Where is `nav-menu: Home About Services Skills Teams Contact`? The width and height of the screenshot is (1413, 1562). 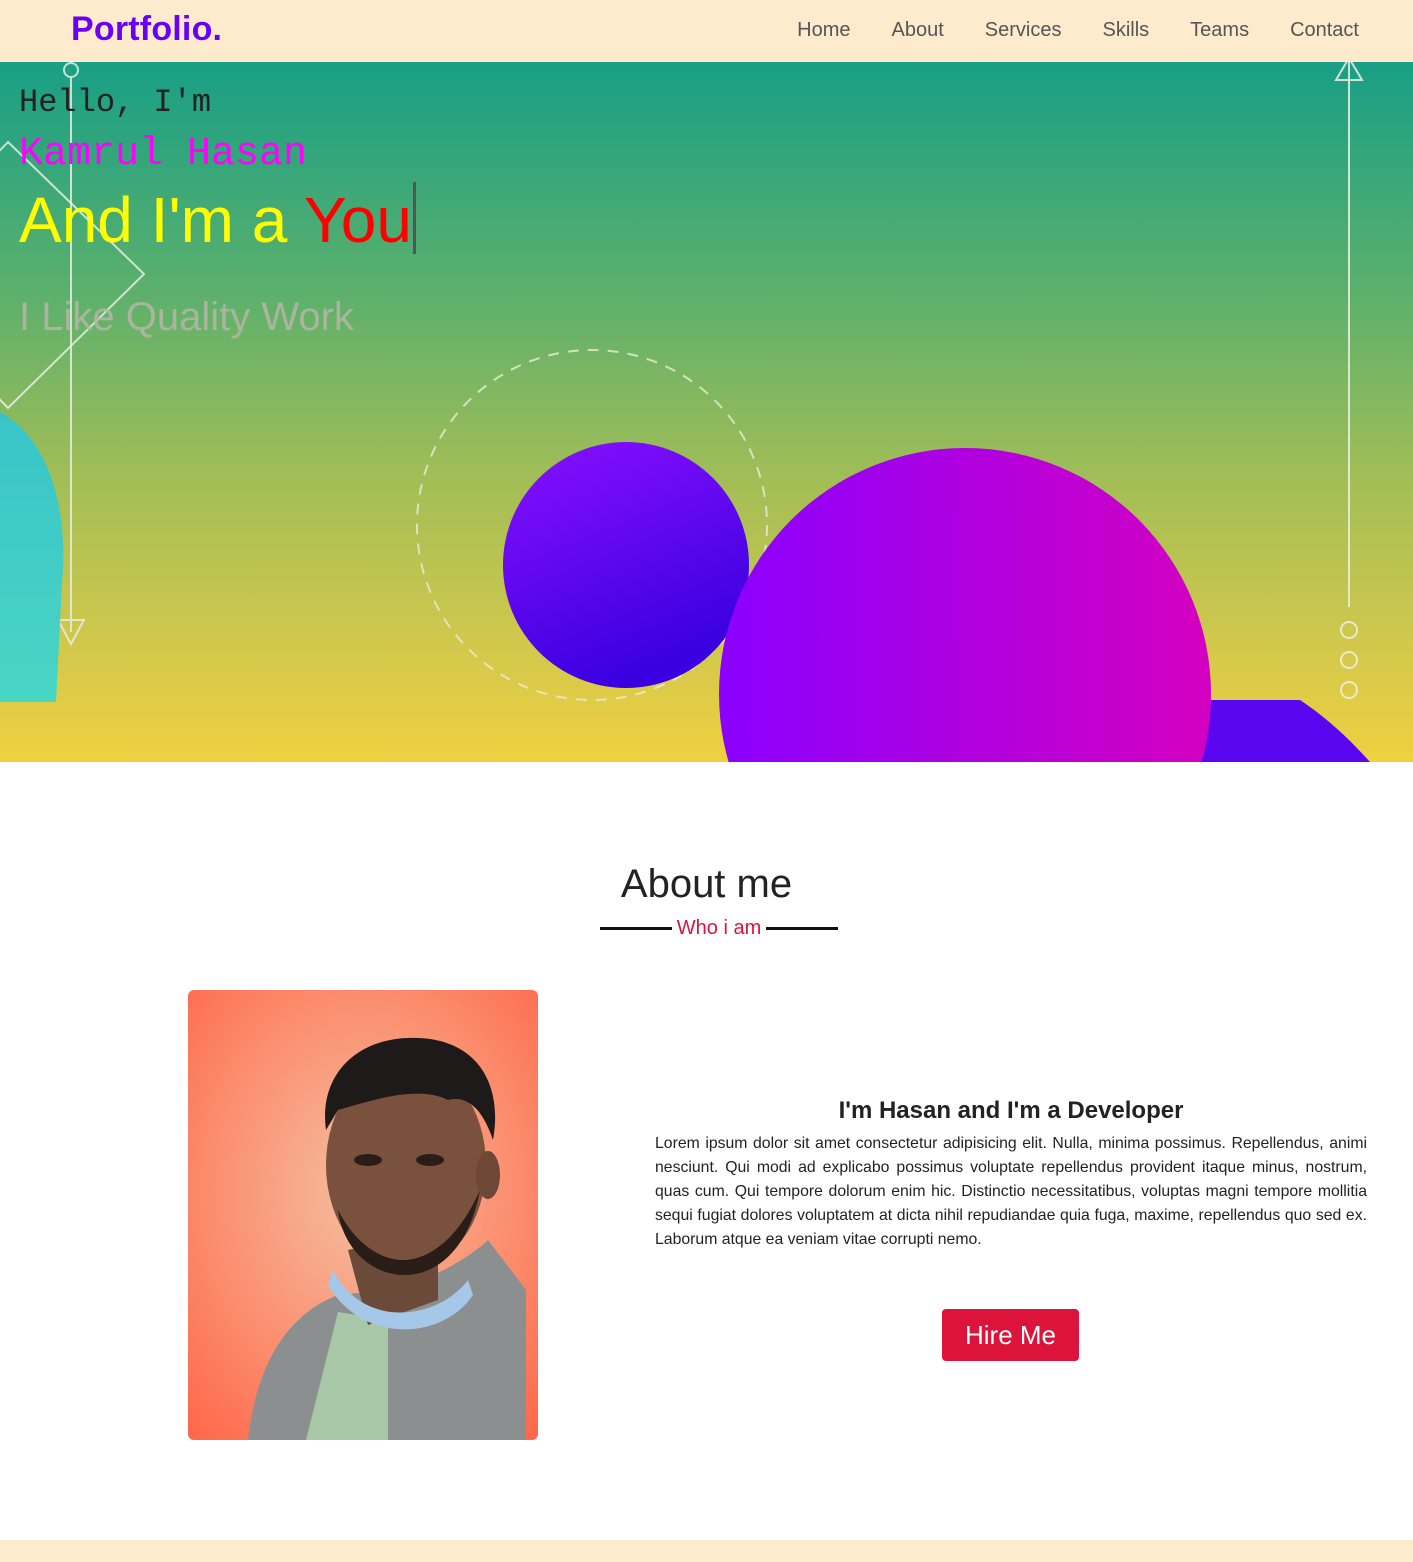 nav-menu: Home About Services Skills Teams Contact is located at coordinates (1057, 30).